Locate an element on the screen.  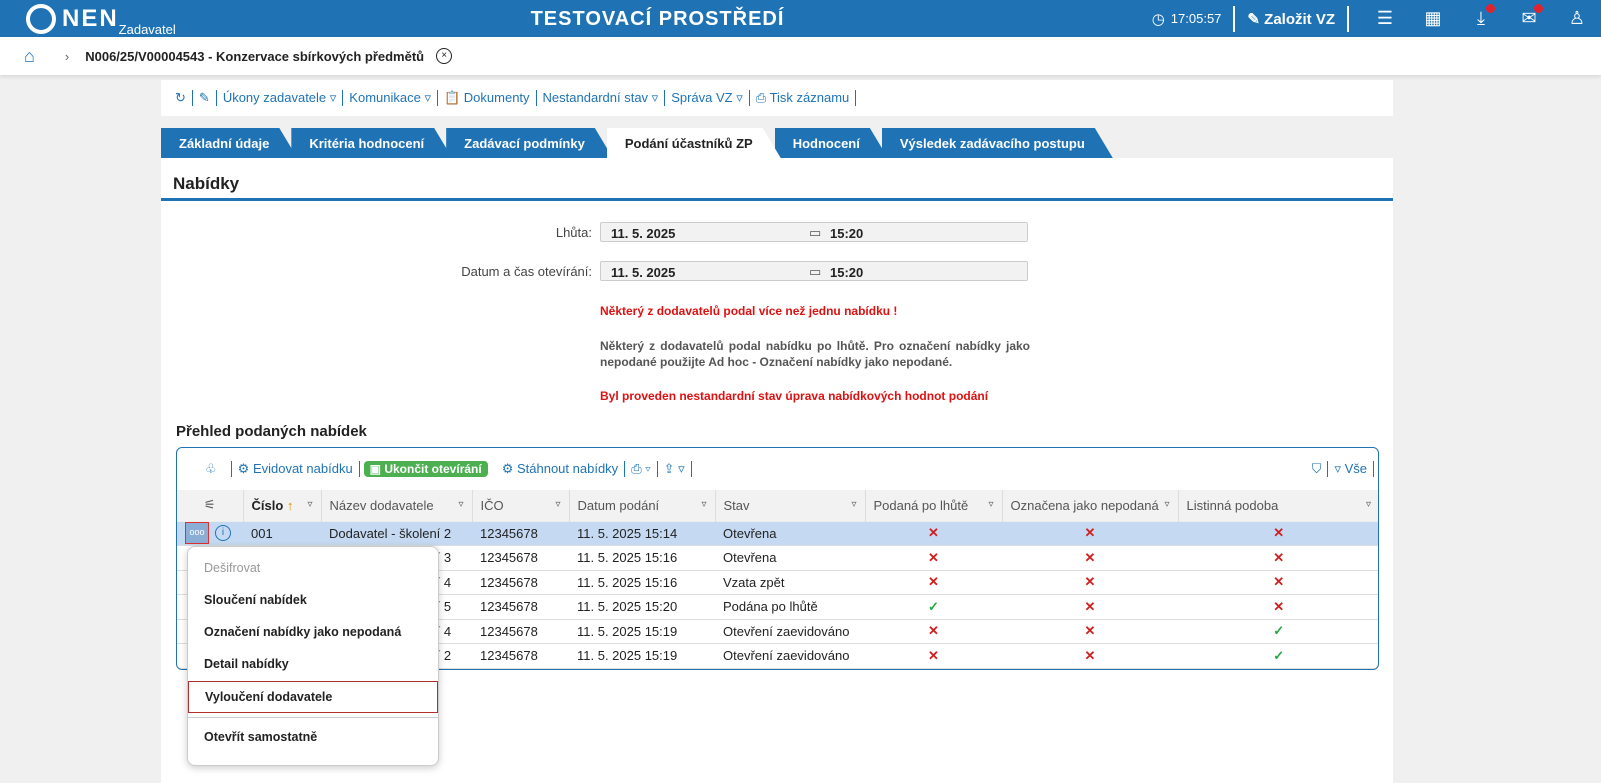
row-actions: ooo i is located at coordinates (210, 533).